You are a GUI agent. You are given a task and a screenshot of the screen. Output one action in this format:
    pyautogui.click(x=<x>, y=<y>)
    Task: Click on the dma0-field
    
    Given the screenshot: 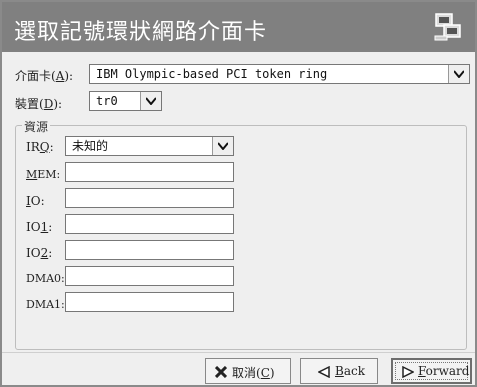 What is the action you would take?
    pyautogui.click(x=149, y=276)
    